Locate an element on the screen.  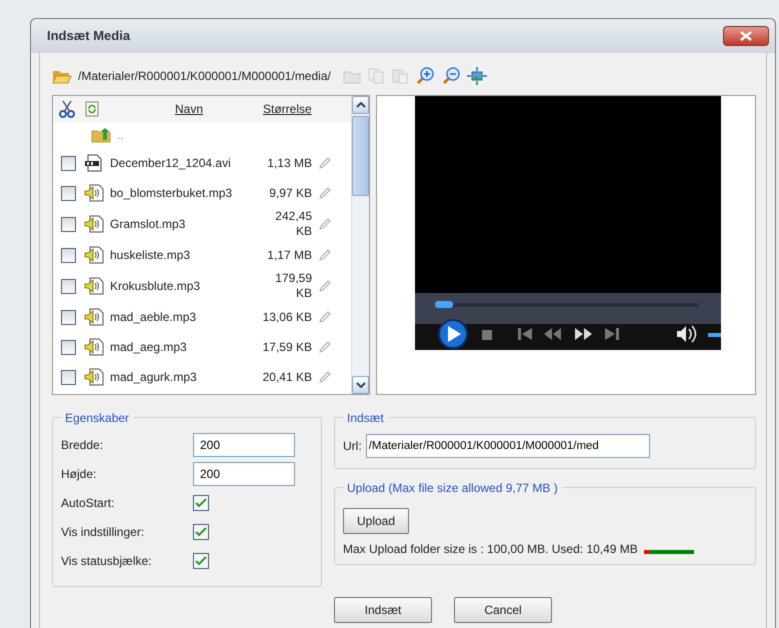
file-size: 1,17 MB is located at coordinates (289, 255).